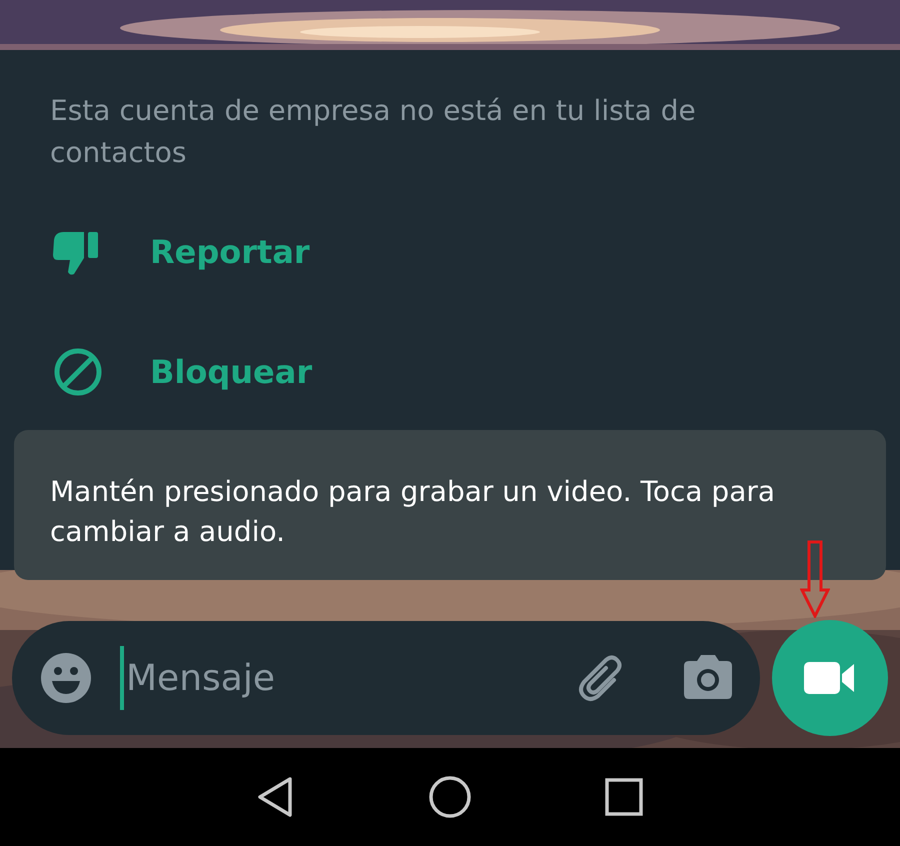 This screenshot has height=846, width=900. Describe the element at coordinates (122, 678) in the screenshot. I see `text-cursor` at that location.